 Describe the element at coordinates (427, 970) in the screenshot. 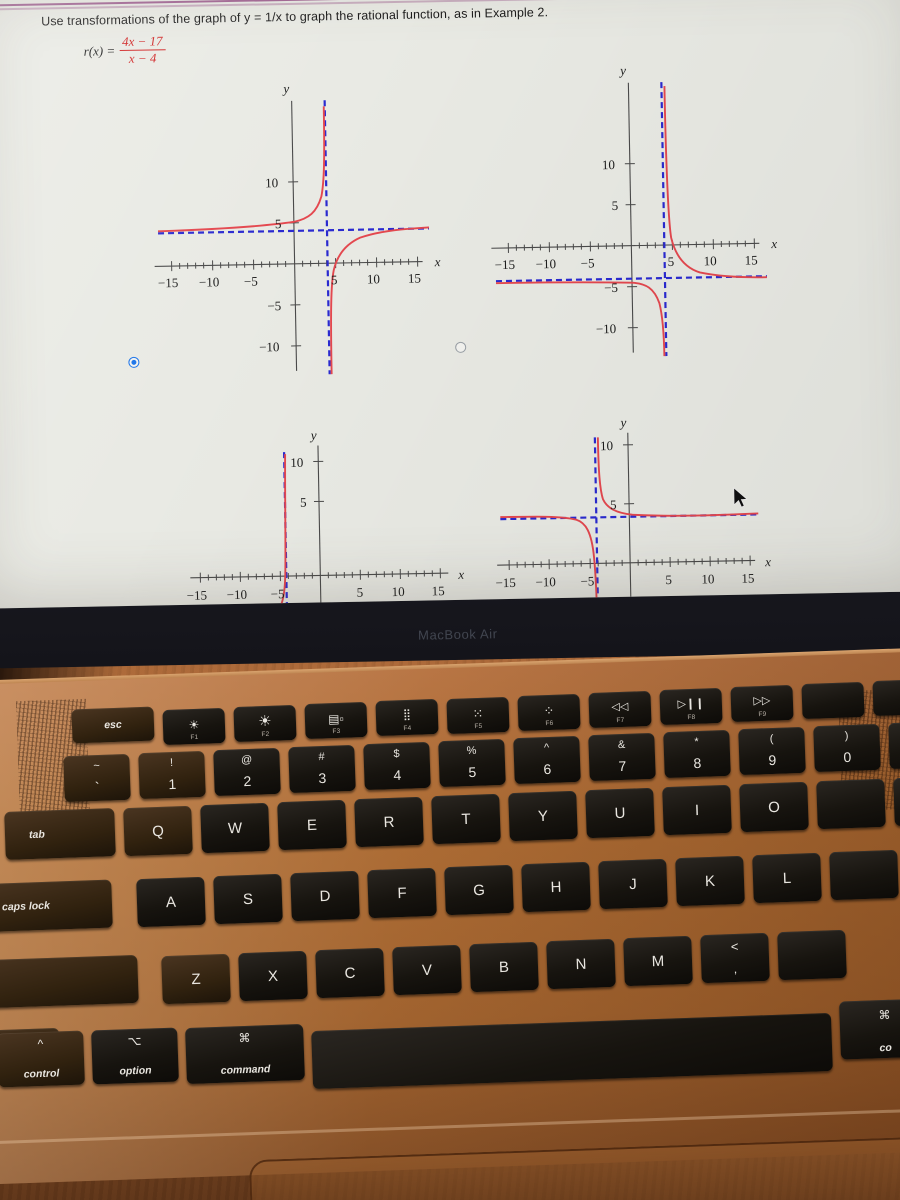

I see `key-v: V` at that location.